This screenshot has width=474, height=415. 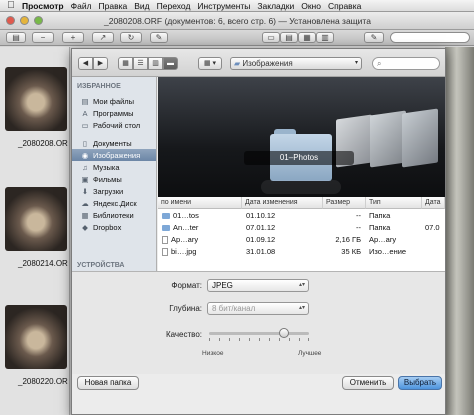 I want to click on table-row: 01…tos 01.10.12 -- Папка, so click(x=301, y=216).